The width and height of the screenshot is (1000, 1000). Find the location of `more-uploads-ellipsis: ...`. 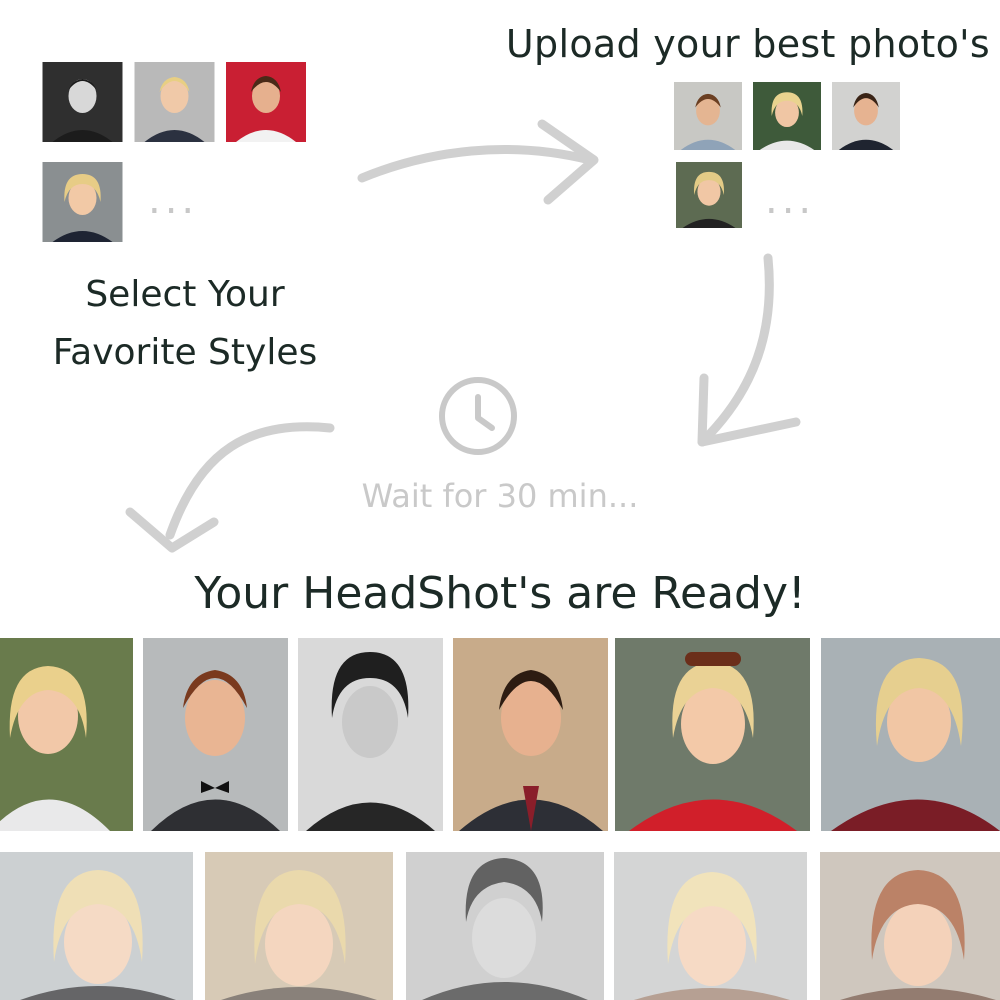

more-uploads-ellipsis: ... is located at coordinates (790, 200).